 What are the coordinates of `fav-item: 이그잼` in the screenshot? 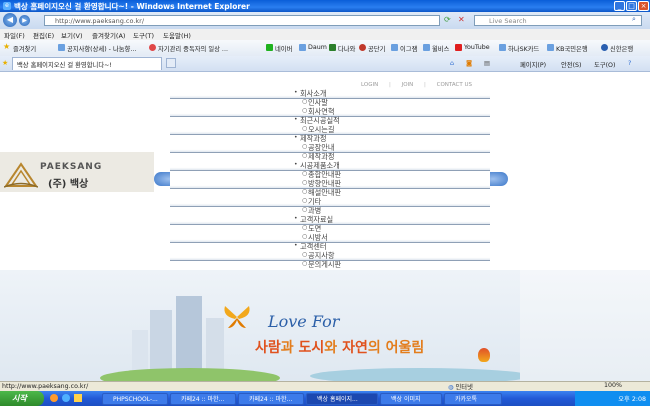 It's located at (408, 48).